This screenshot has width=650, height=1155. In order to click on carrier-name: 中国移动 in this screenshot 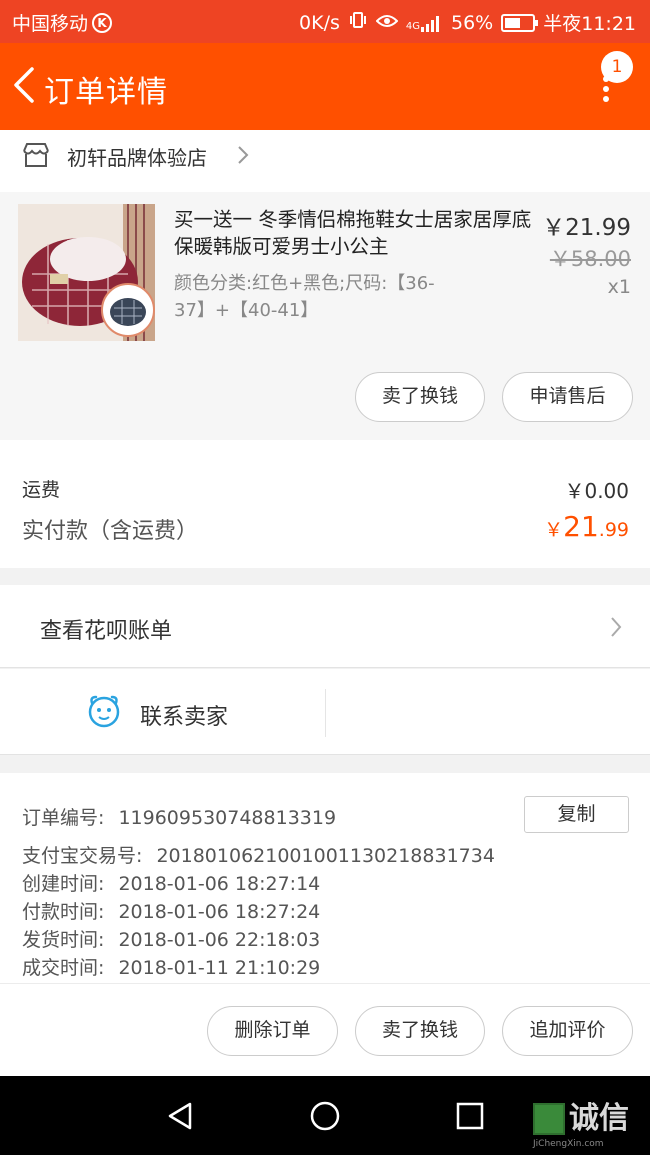, I will do `click(50, 24)`.